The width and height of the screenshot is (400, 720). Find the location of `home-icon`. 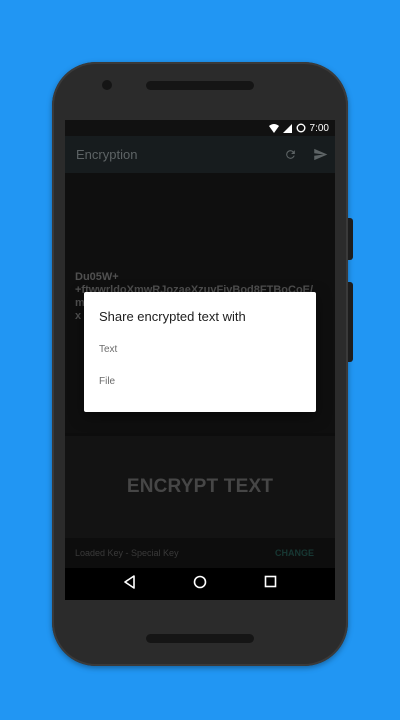

home-icon is located at coordinates (200, 584).